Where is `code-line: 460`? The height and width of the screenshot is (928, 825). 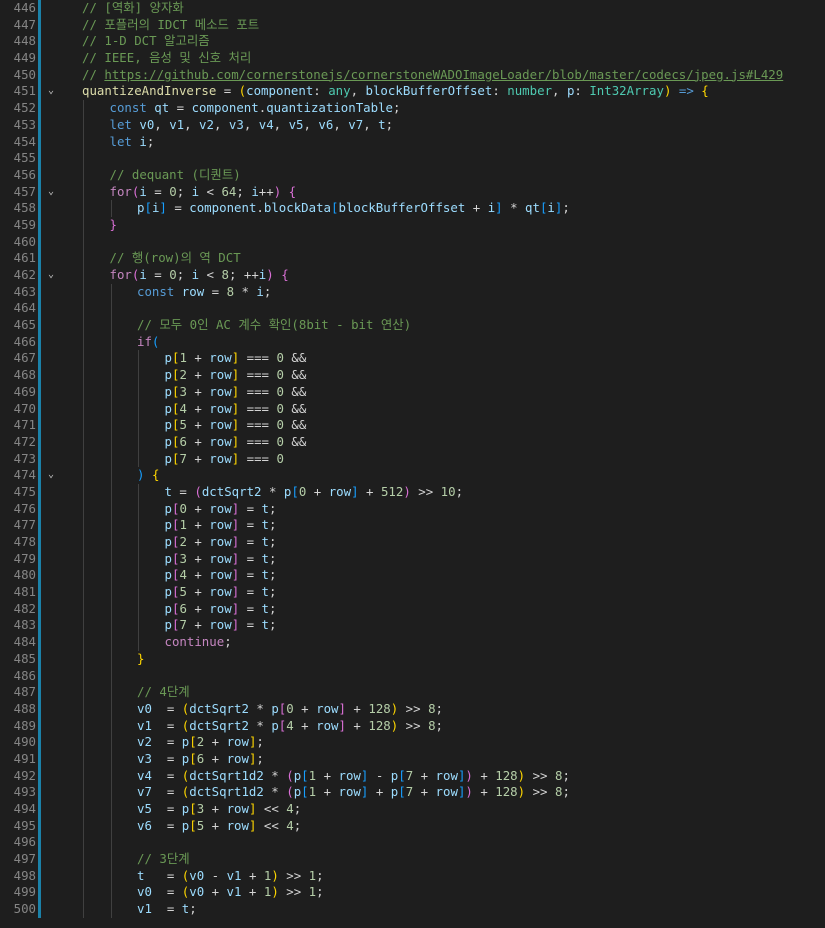
code-line: 460 is located at coordinates (412, 242).